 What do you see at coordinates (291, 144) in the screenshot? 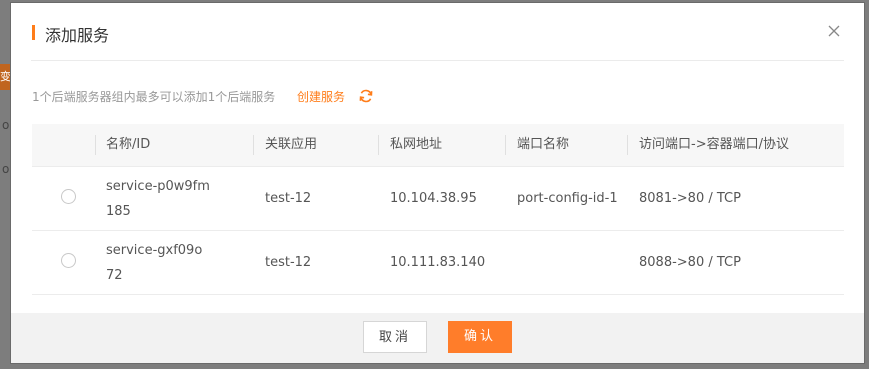
I see `column-header-app: 关联应用` at bounding box center [291, 144].